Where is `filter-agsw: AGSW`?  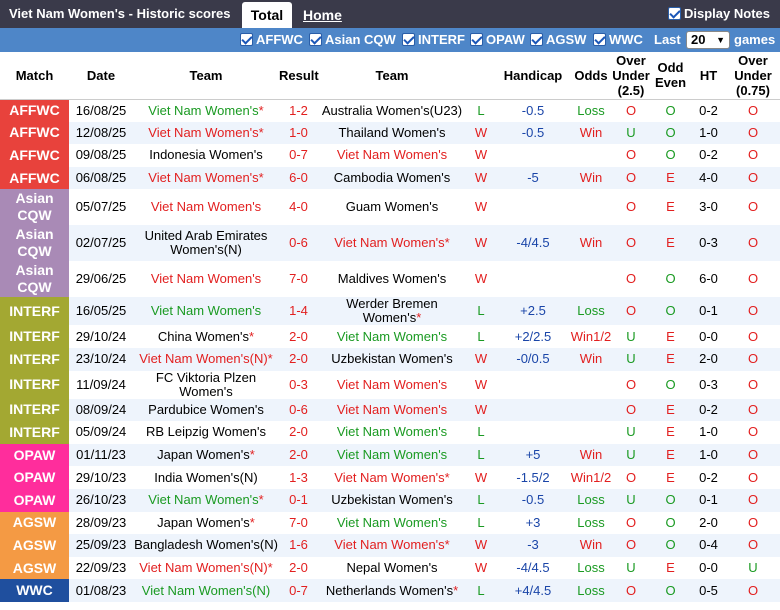 filter-agsw: AGSW is located at coordinates (558, 39).